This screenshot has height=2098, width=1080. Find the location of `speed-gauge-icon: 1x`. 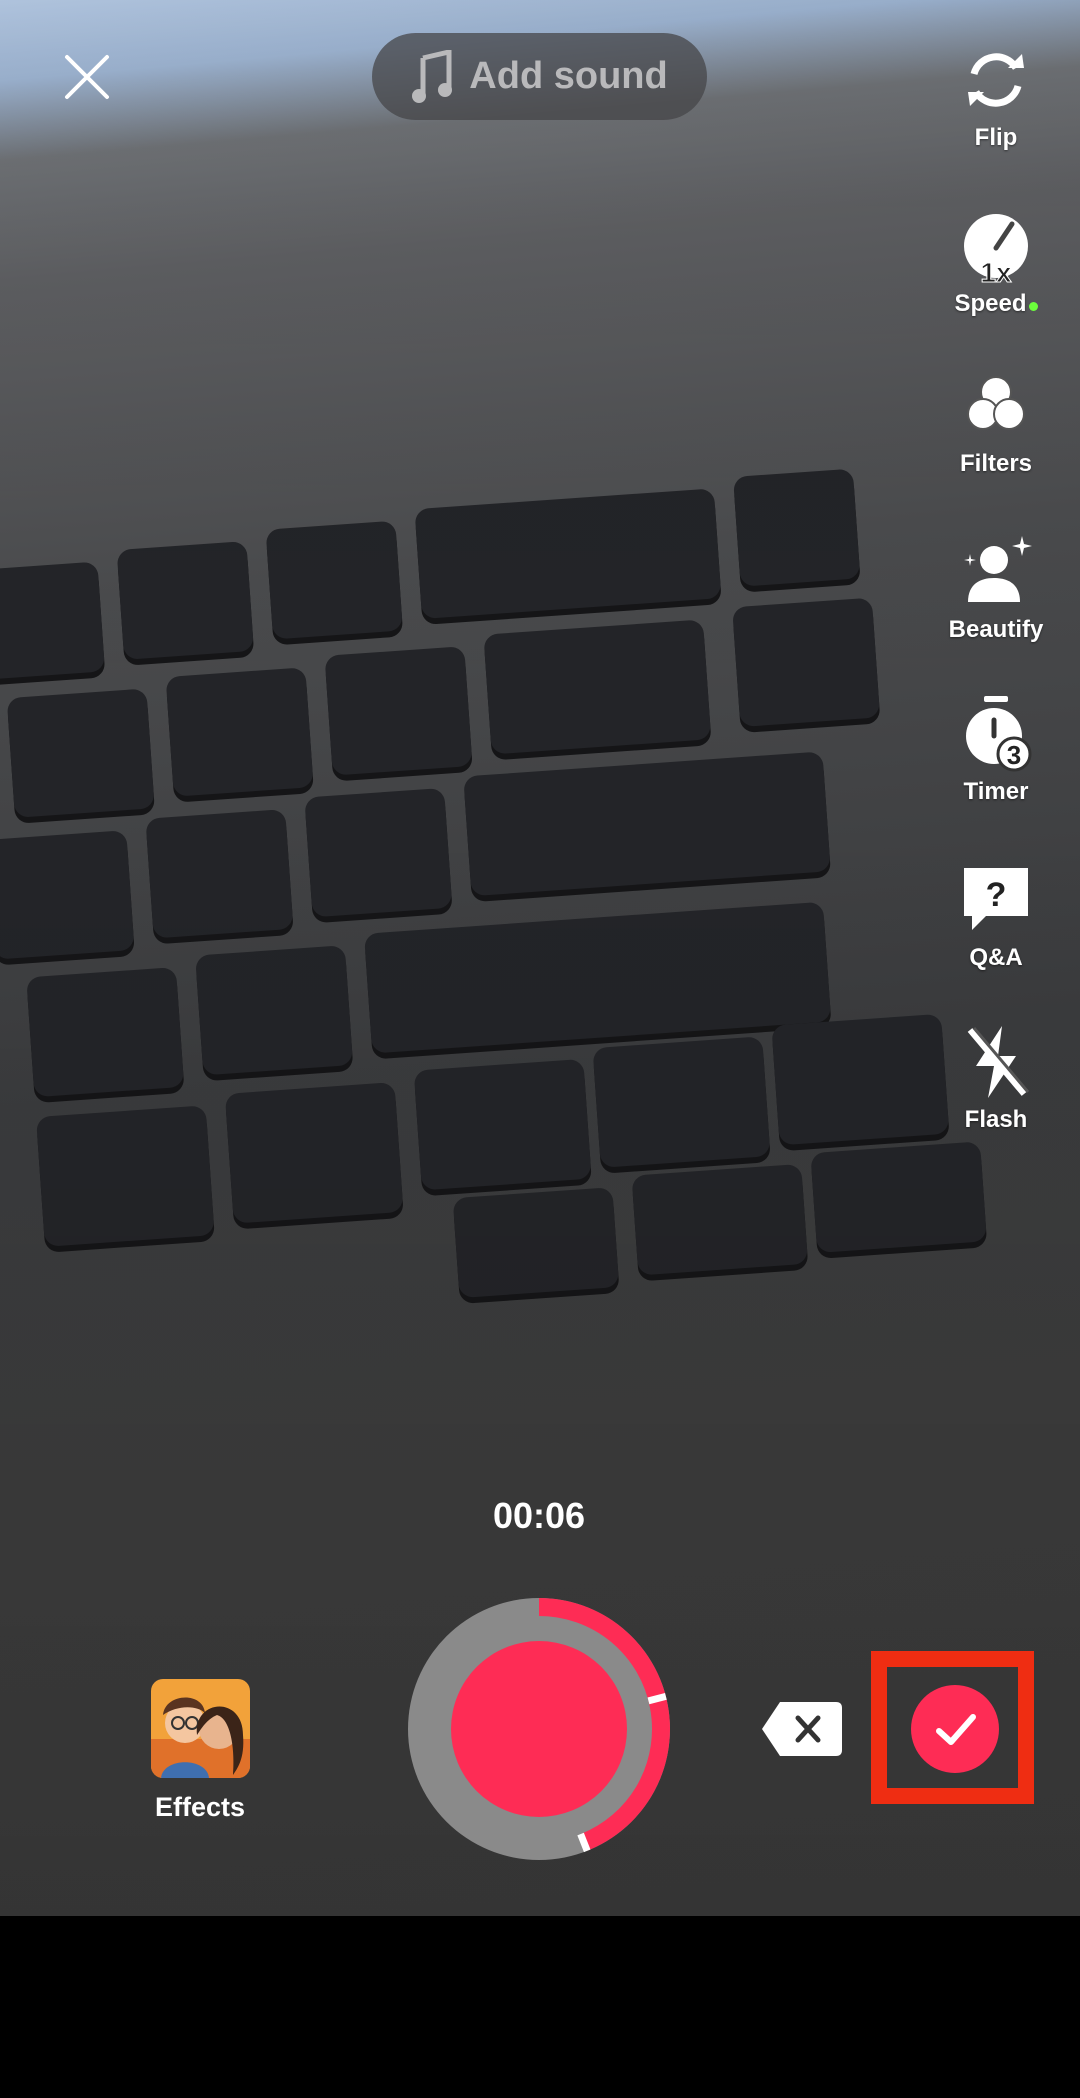

speed-gauge-icon: 1x is located at coordinates (996, 250).